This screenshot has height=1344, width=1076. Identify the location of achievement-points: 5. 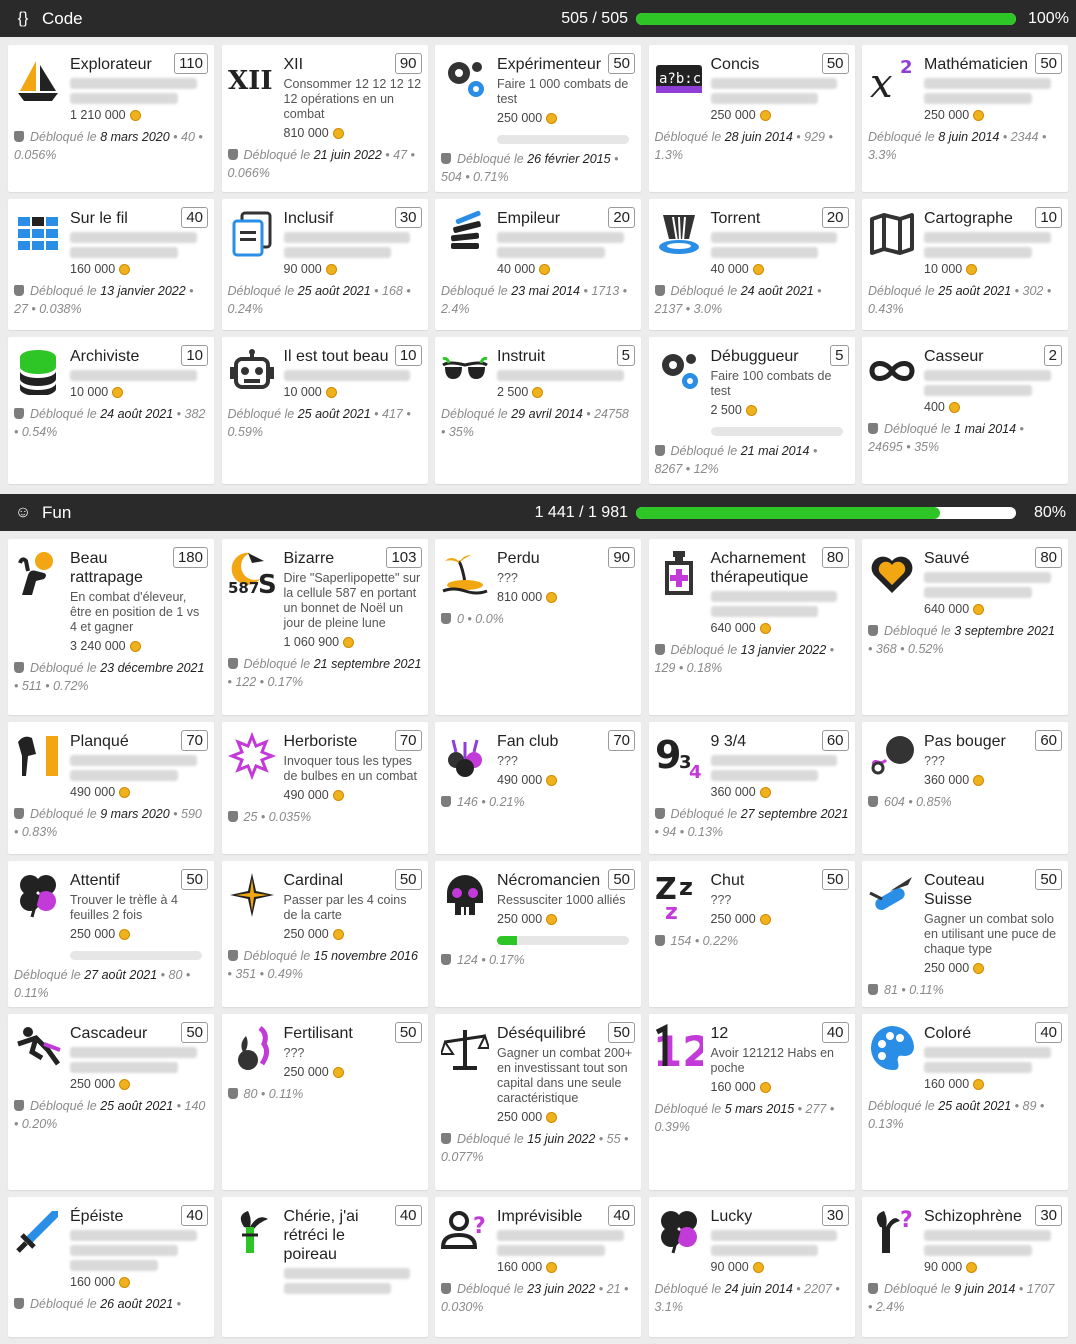
(839, 355).